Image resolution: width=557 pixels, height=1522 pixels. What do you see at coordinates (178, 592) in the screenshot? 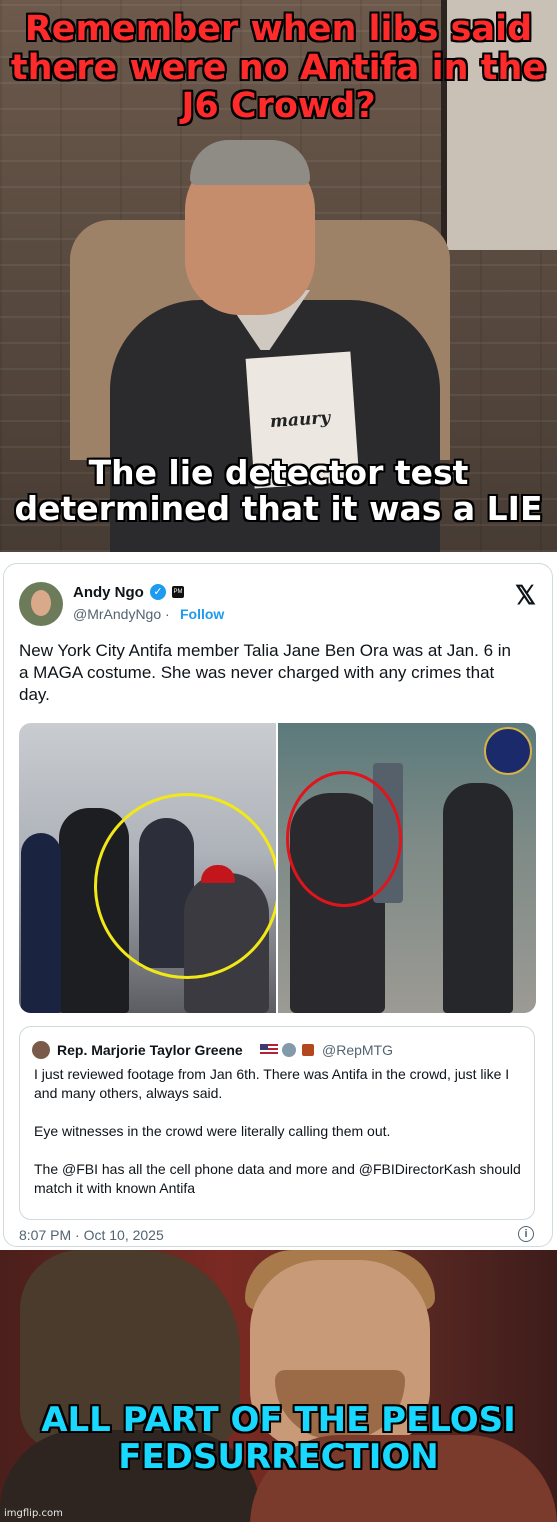
I see `affiliation-badge-icon: PM` at bounding box center [178, 592].